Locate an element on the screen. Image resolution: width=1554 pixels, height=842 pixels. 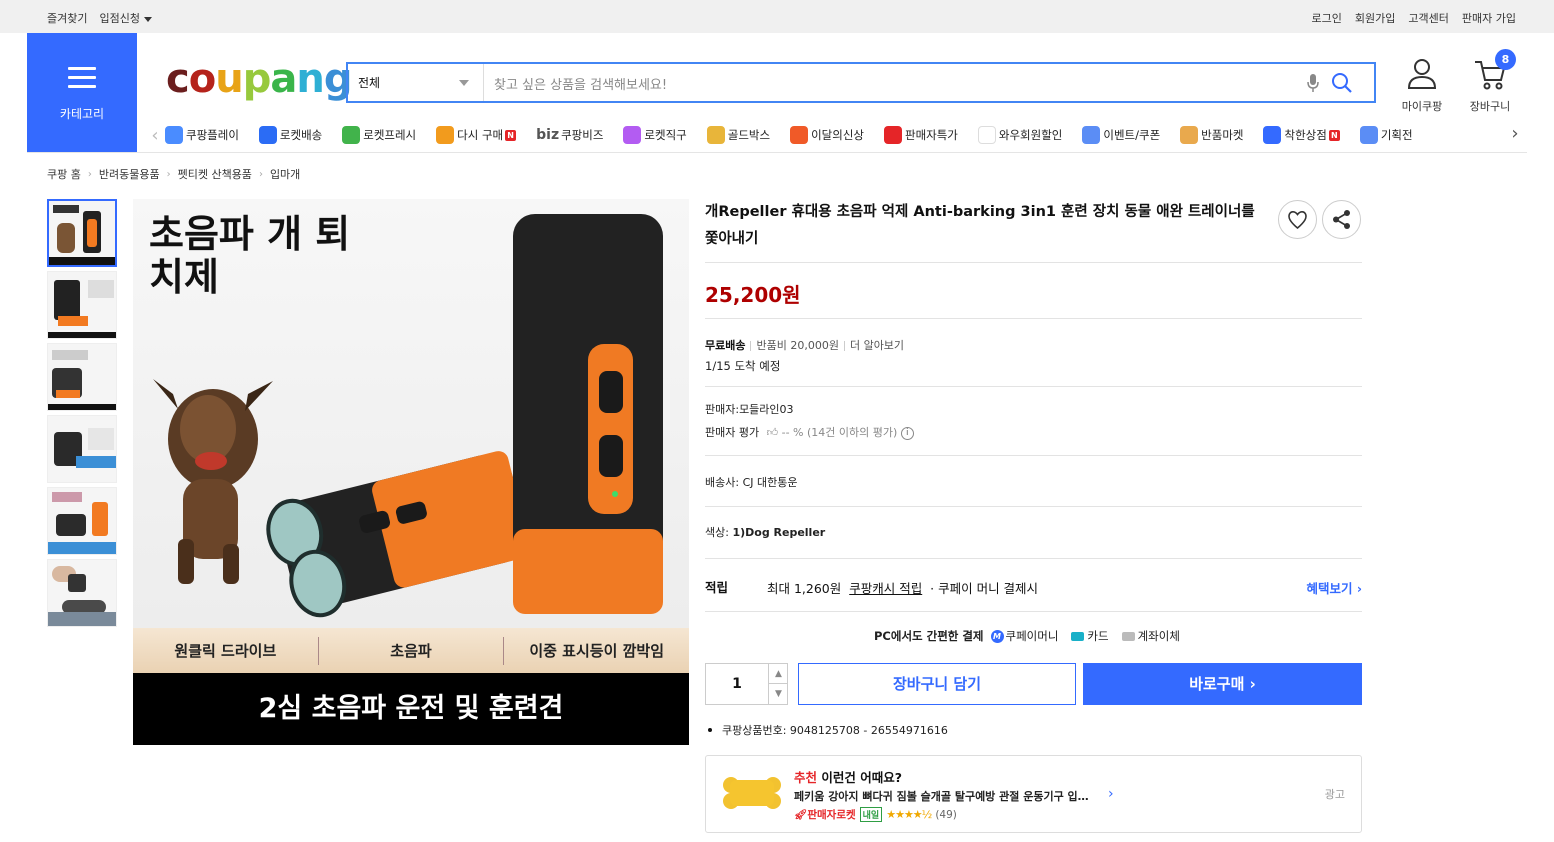
quick-menu-item: biz 쿠팡비즈 is located at coordinates (569, 135).